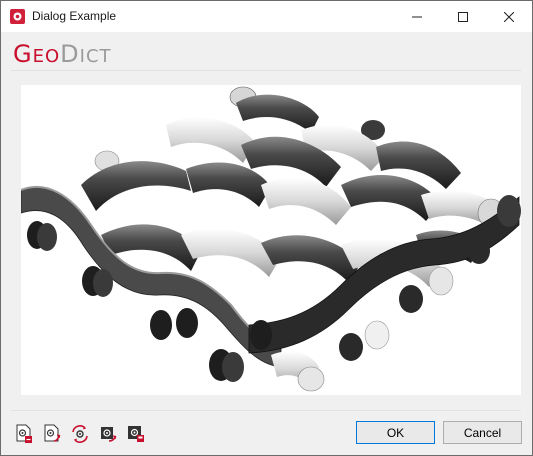 This screenshot has height=456, width=533. I want to click on settings-import-button, so click(52, 434).